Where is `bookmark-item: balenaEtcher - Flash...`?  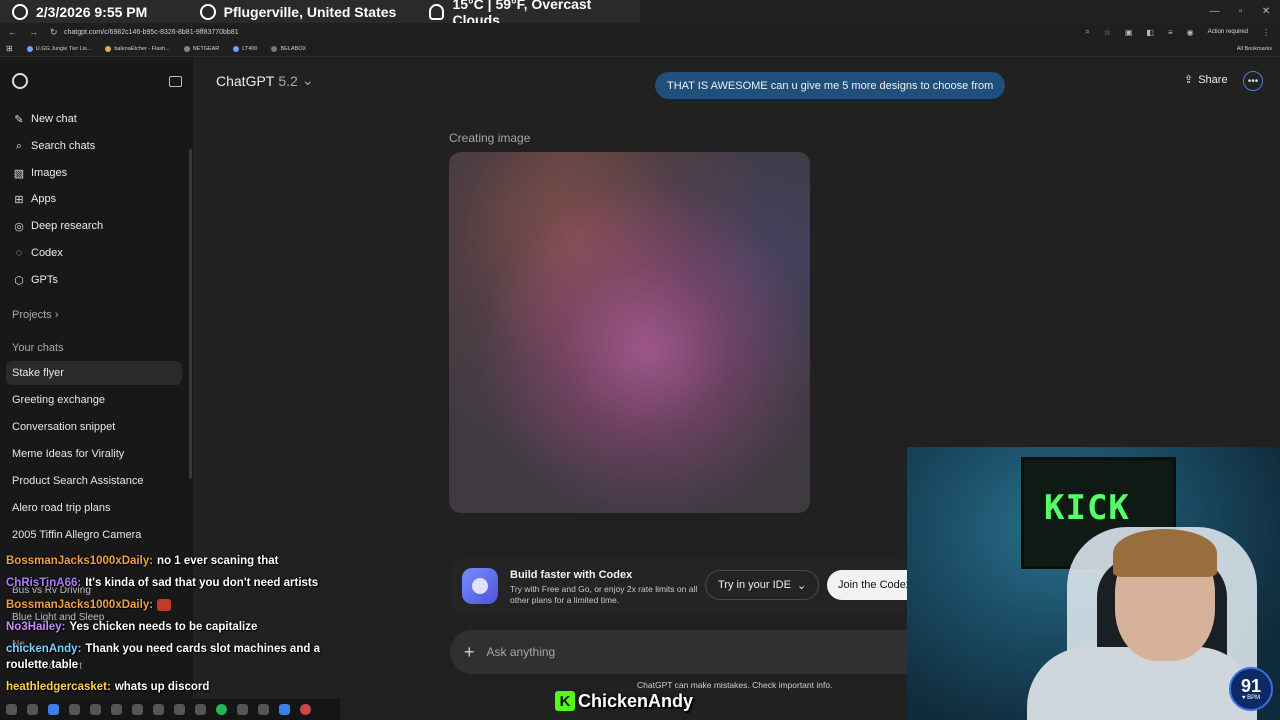
bookmark-item: balenaEtcher - Flash... is located at coordinates (137, 48).